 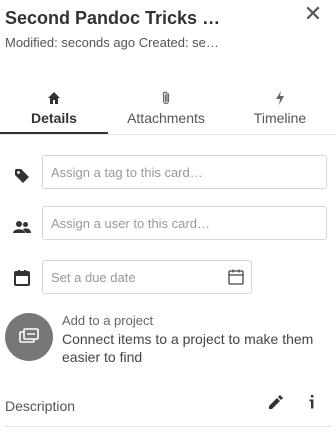 What do you see at coordinates (280, 98) in the screenshot?
I see `lightning-icon` at bounding box center [280, 98].